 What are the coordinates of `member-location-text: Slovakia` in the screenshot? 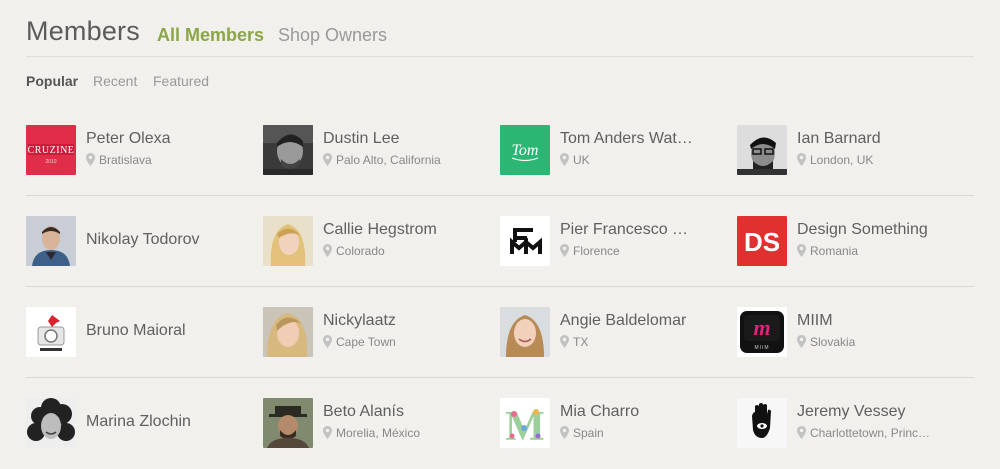 It's located at (833, 342).